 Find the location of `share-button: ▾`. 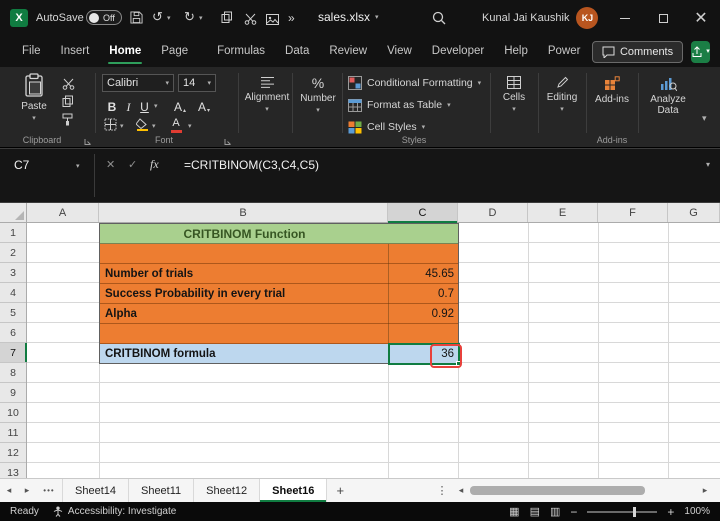

share-button: ▾ is located at coordinates (700, 51).